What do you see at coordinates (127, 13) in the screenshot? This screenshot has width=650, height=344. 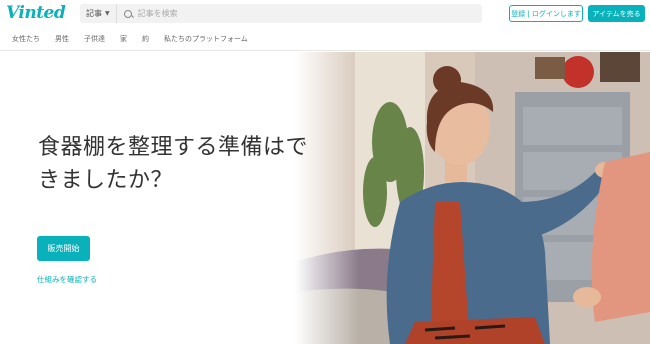 I see `search-icon` at bounding box center [127, 13].